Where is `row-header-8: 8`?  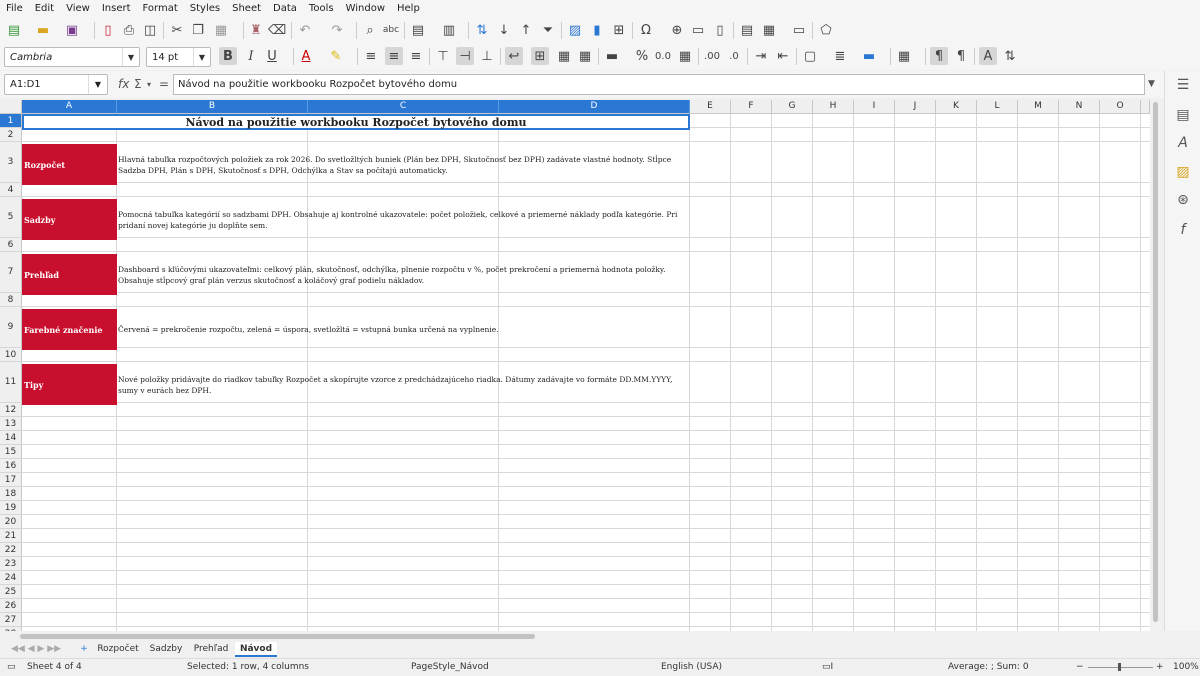
row-header-8: 8 is located at coordinates (11, 300).